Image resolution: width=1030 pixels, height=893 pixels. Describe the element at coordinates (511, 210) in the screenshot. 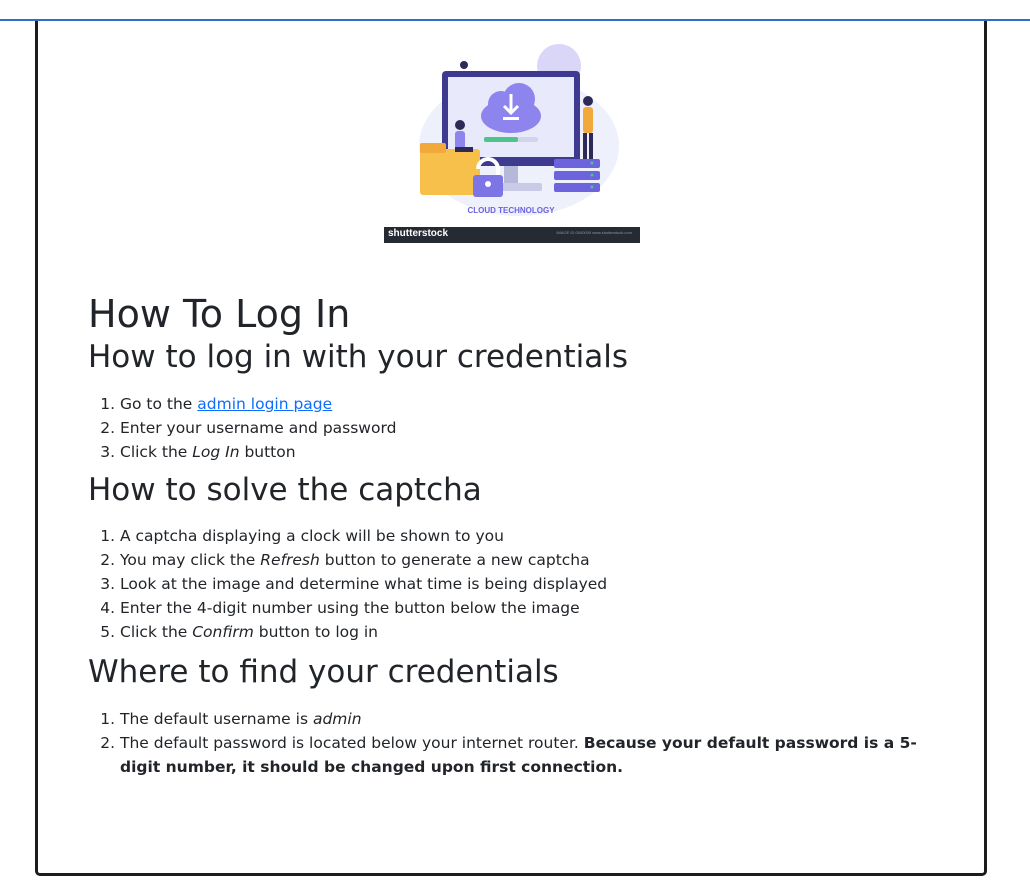

I see `illustration-caption: CLOUD TECHNOLOGY` at that location.